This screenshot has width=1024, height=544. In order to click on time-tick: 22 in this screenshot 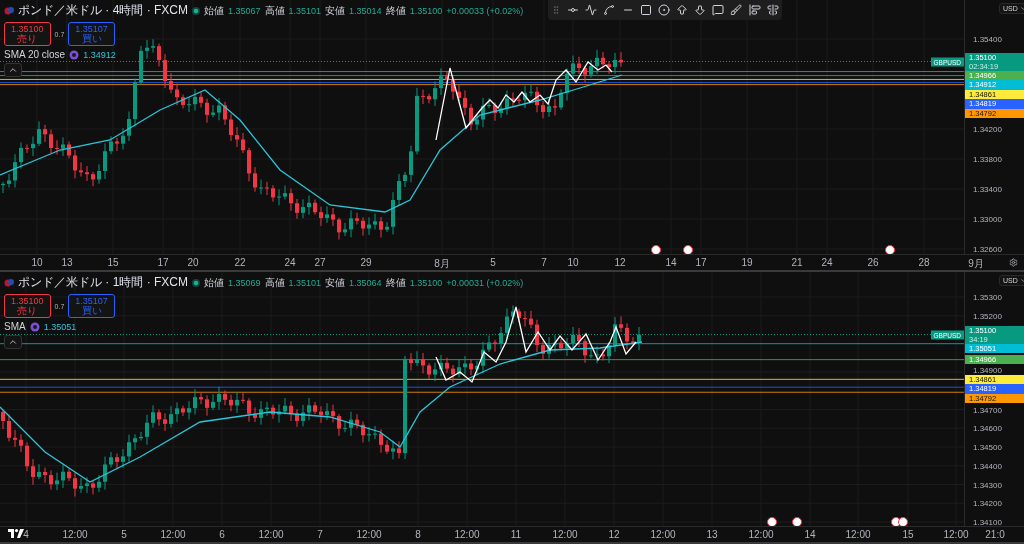, I will do `click(240, 262)`.